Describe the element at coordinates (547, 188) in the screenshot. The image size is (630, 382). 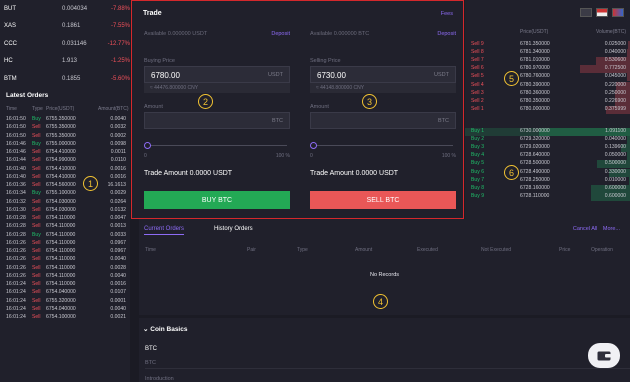
I see `buy-order-row: Buy 8 6728.160000 0.600000` at that location.